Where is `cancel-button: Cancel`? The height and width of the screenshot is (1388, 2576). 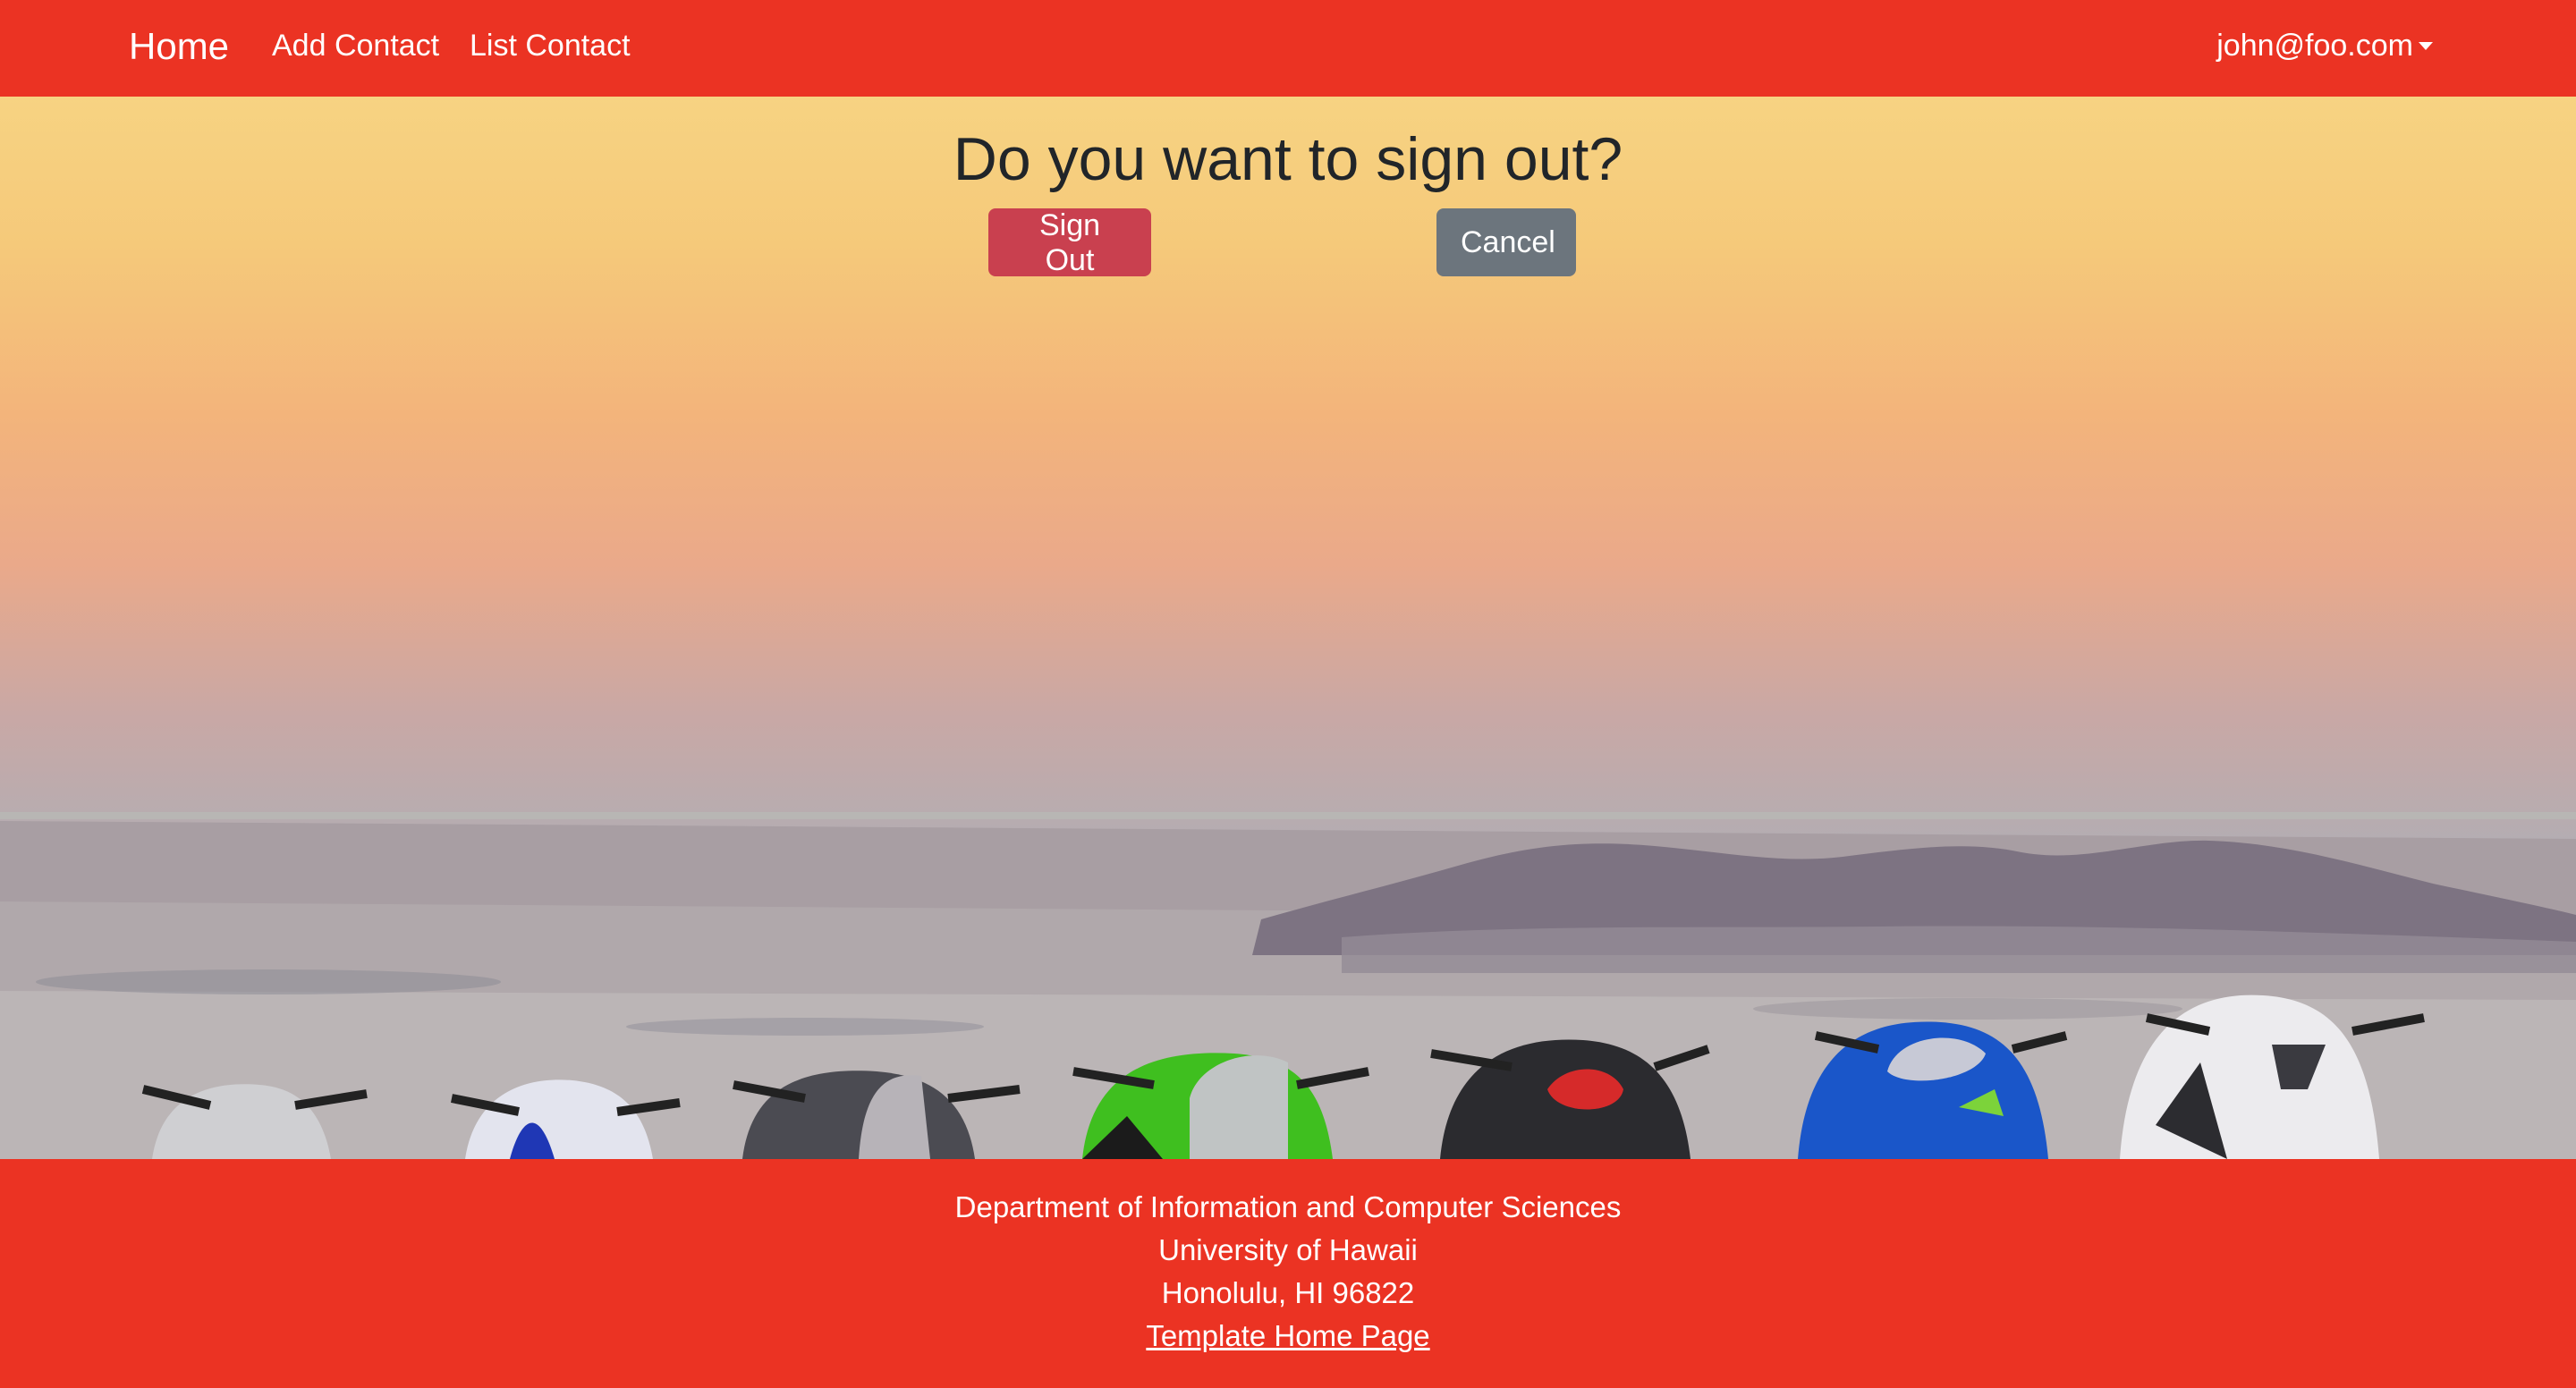 cancel-button: Cancel is located at coordinates (1506, 242).